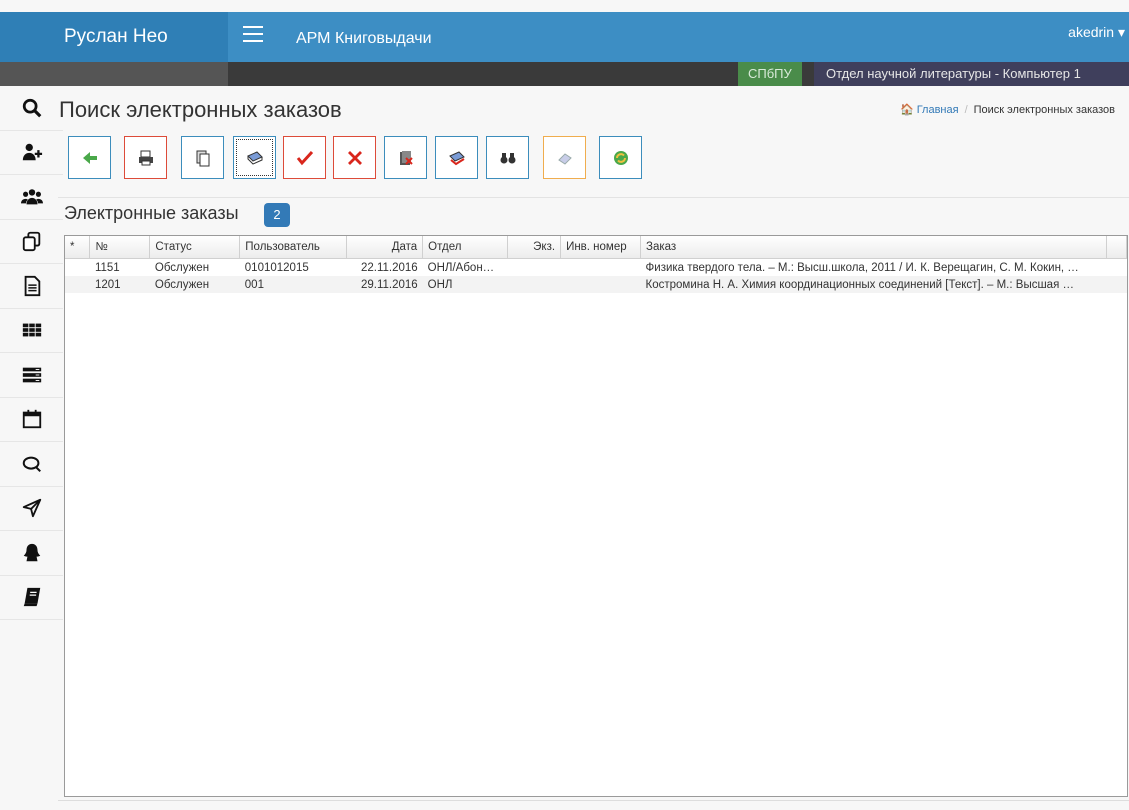 The height and width of the screenshot is (810, 1129). What do you see at coordinates (465, 284) in the screenshot?
I see `cell-department: ОНЛ` at bounding box center [465, 284].